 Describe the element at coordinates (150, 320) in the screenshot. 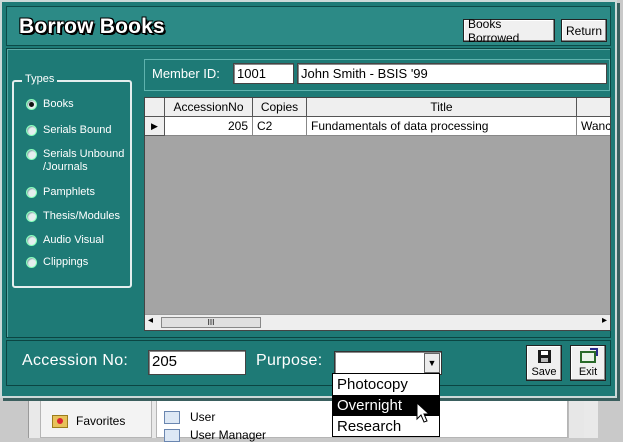

I see `scroll-left-icon: ◂` at that location.